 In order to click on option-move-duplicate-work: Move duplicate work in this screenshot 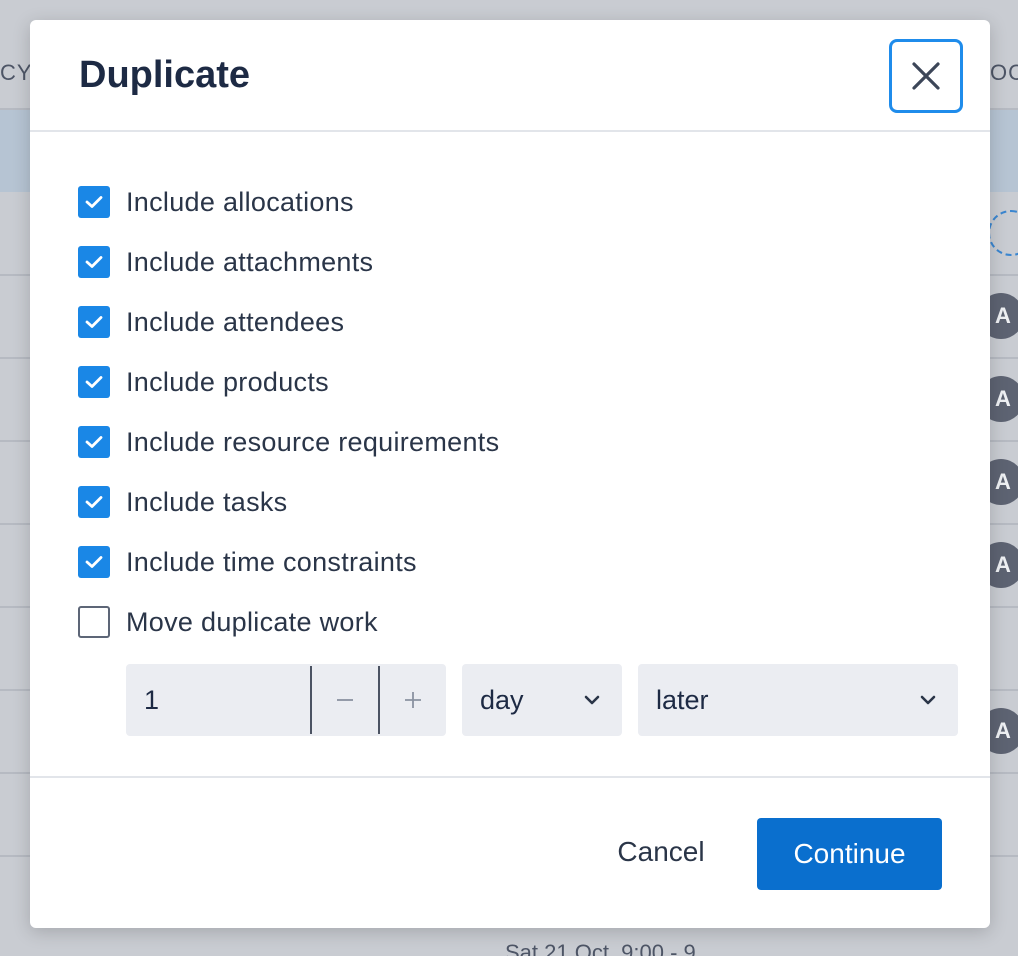, I will do `click(288, 622)`.